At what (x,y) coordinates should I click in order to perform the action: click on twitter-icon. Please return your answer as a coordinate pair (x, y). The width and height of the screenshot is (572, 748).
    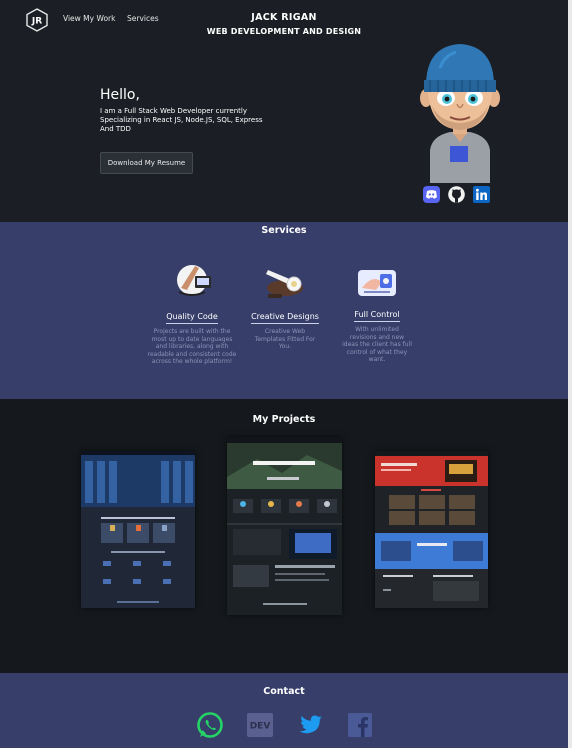
    Looking at the image, I should click on (310, 725).